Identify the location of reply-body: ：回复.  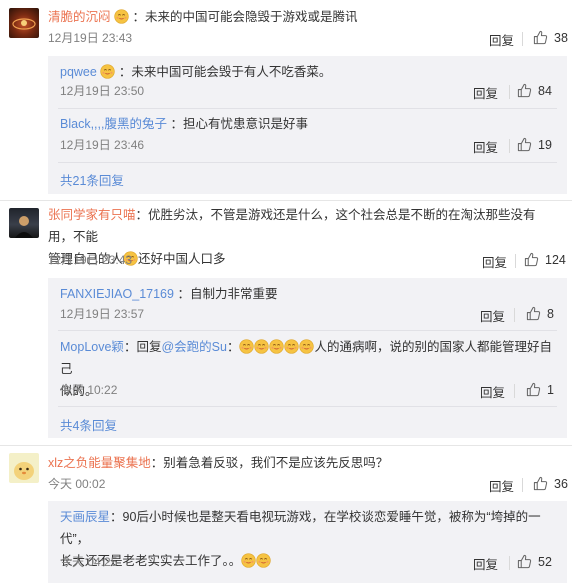
(142, 347).